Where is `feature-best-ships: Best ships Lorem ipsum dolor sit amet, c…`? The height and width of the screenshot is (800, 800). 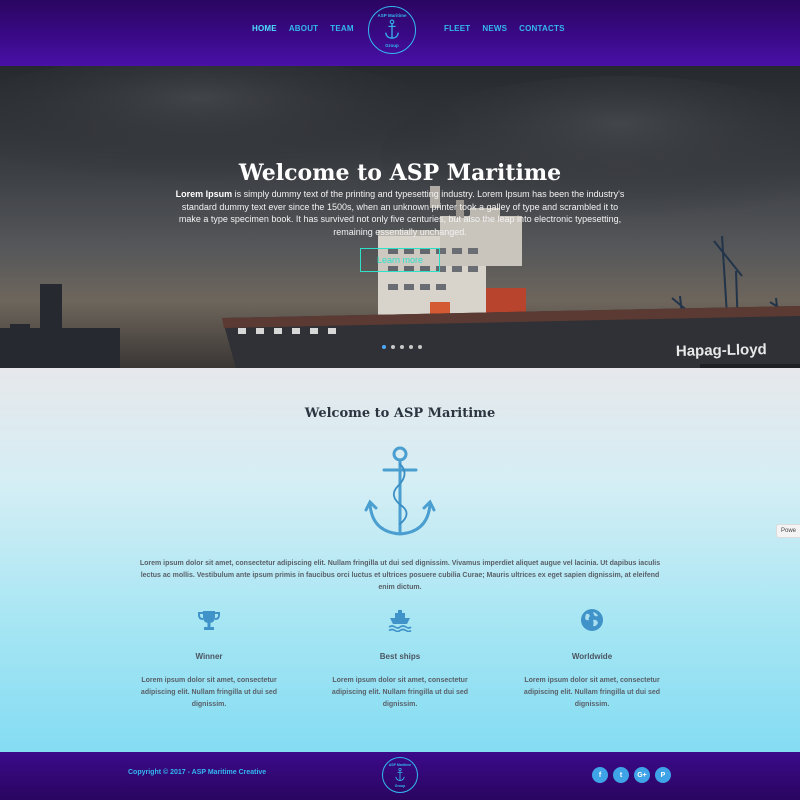 feature-best-ships: Best ships Lorem ipsum dolor sit amet, c… is located at coordinates (400, 659).